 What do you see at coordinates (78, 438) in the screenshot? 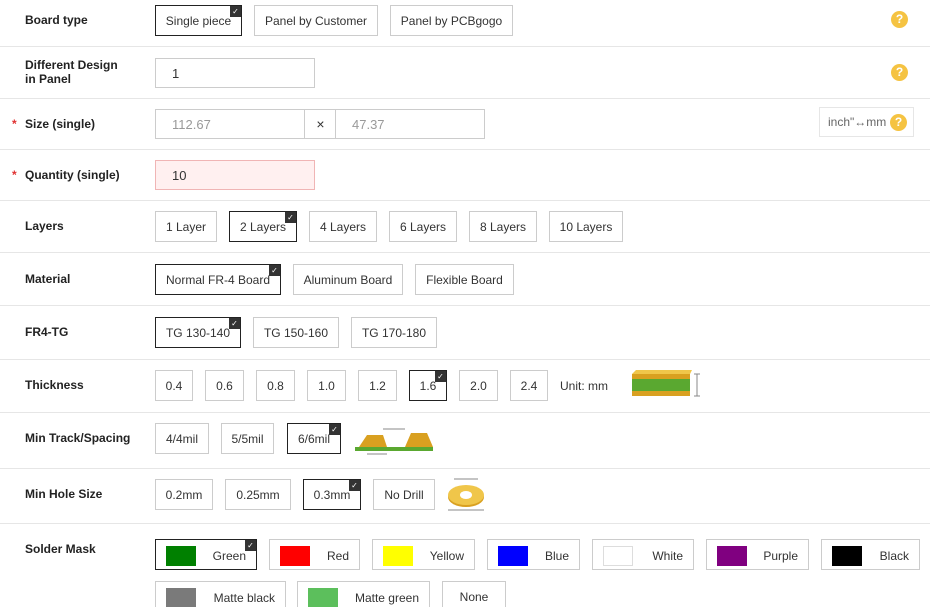
I see `min-track-label: Min Track/Spacing` at bounding box center [78, 438].